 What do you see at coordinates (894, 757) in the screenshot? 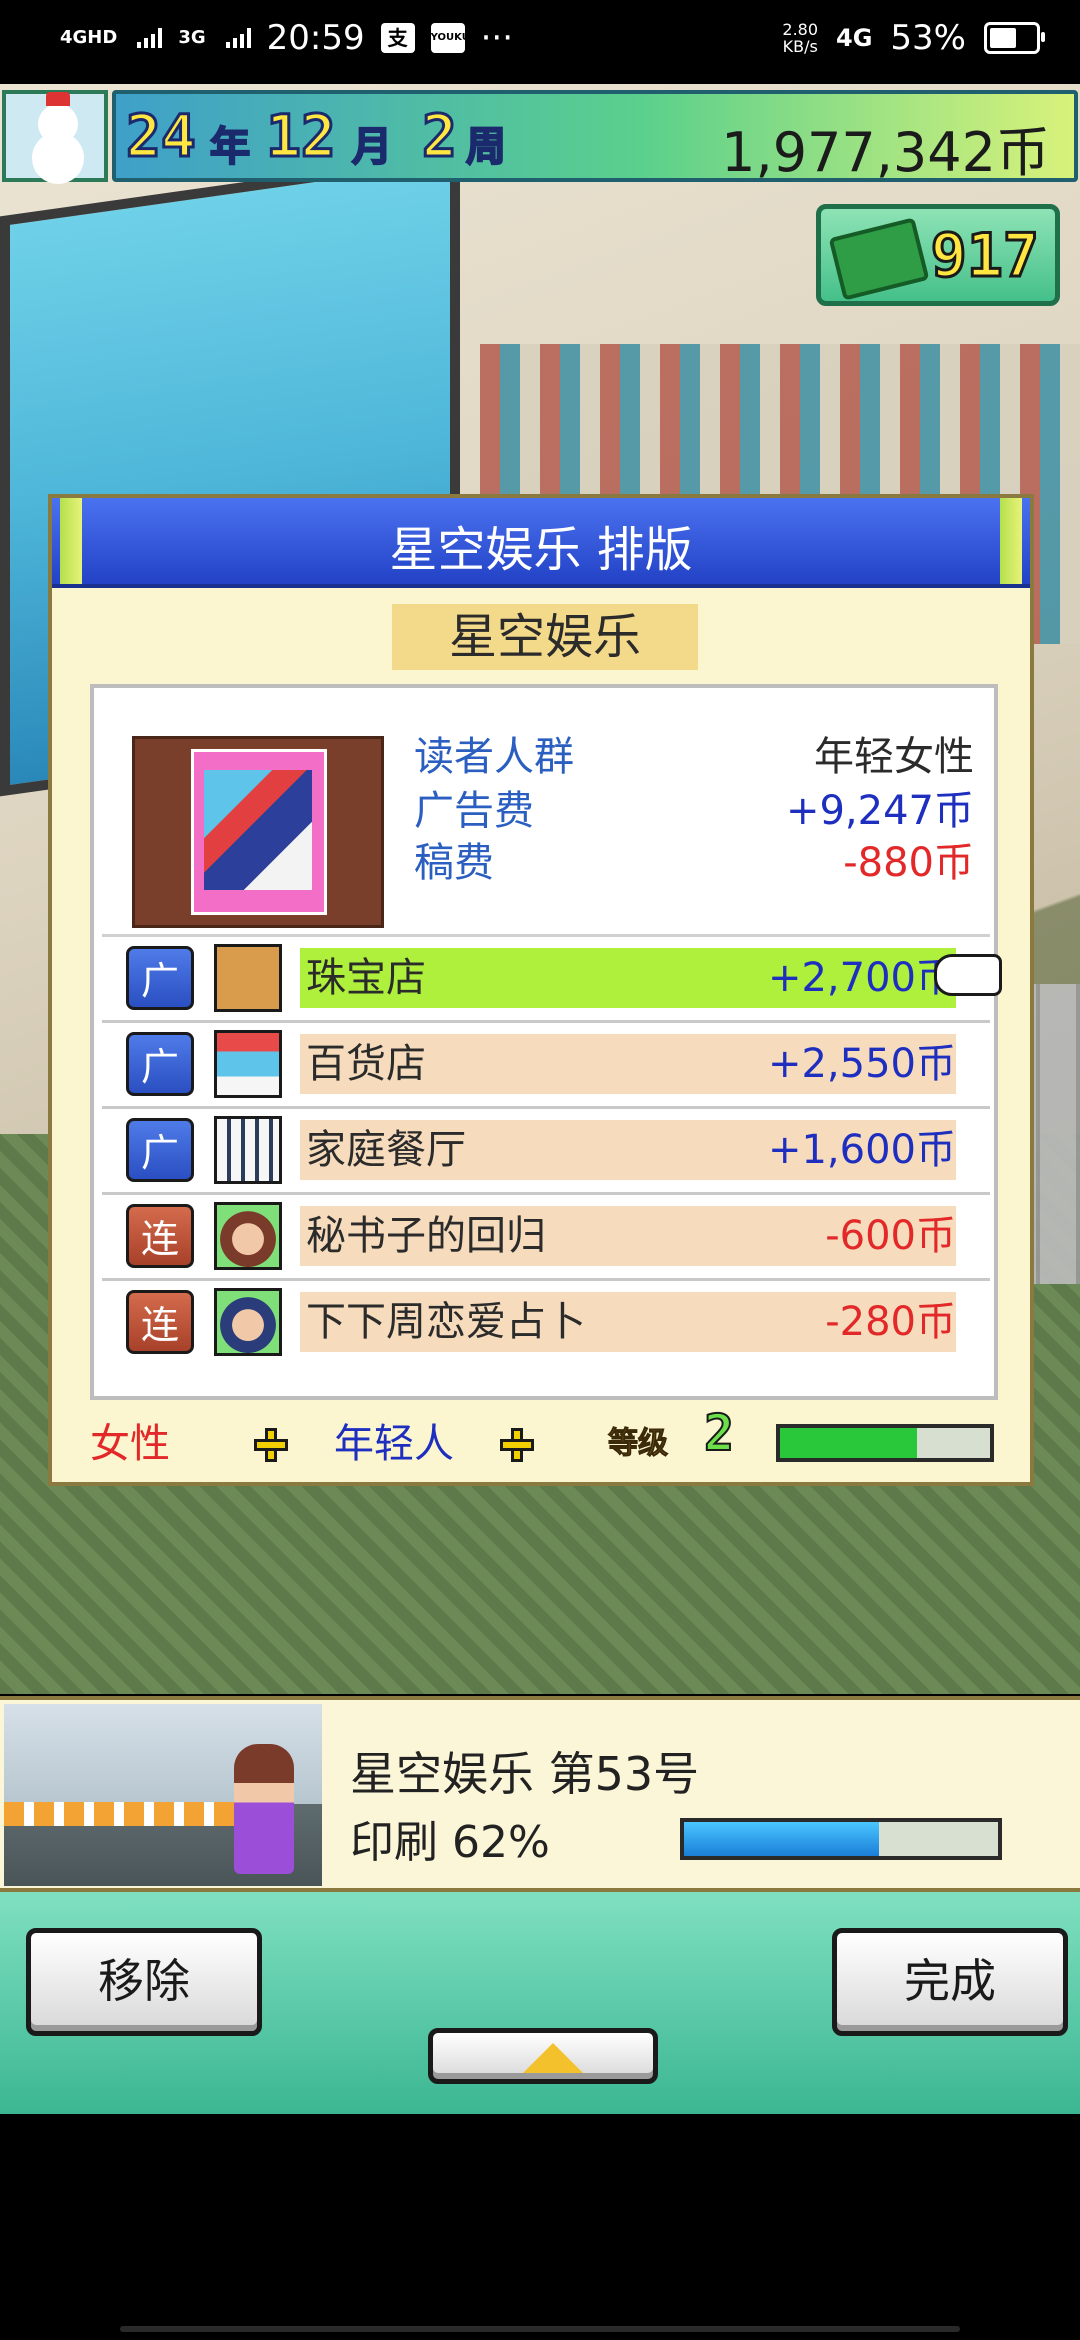
I see `info-value: 年轻女性` at bounding box center [894, 757].